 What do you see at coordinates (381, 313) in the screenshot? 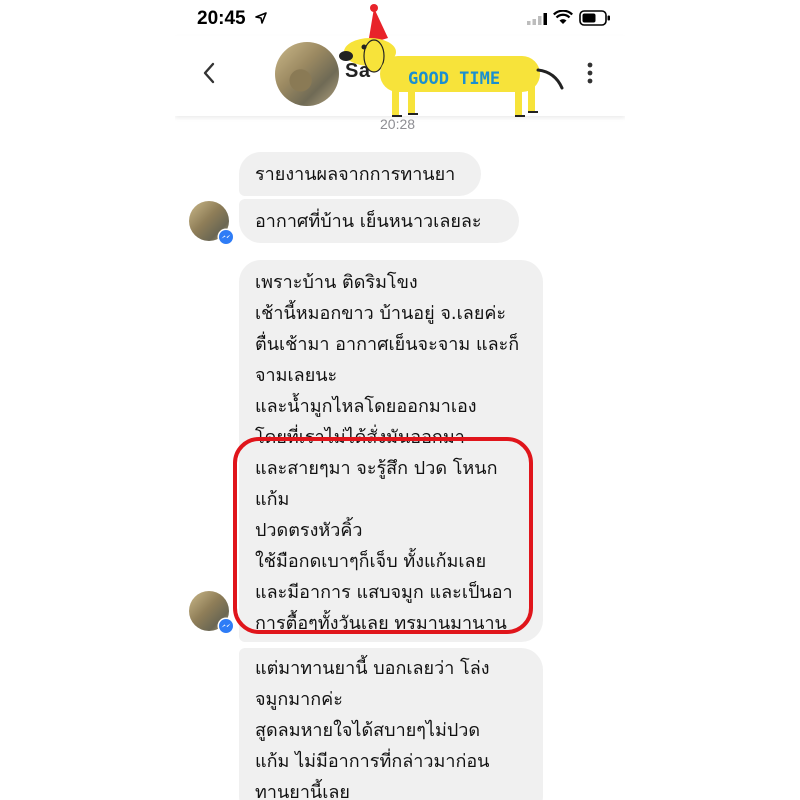
I see `message-line: เช้านี้หมอกขาว บ้านอยู่ จ.เลยค่ะ` at bounding box center [381, 313].